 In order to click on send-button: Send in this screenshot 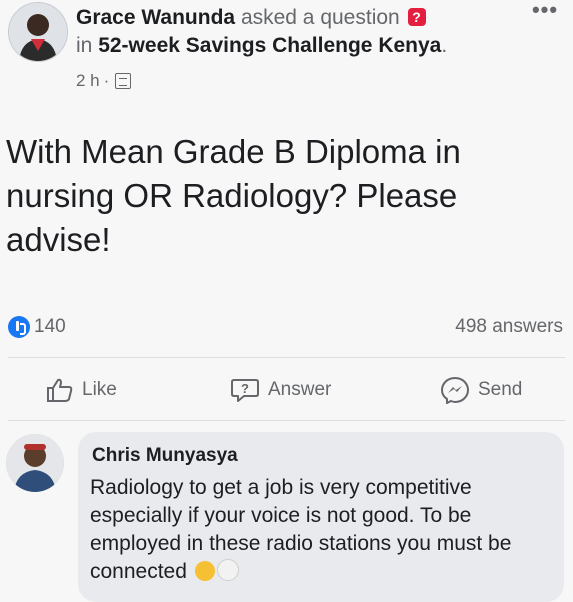, I will do `click(481, 390)`.